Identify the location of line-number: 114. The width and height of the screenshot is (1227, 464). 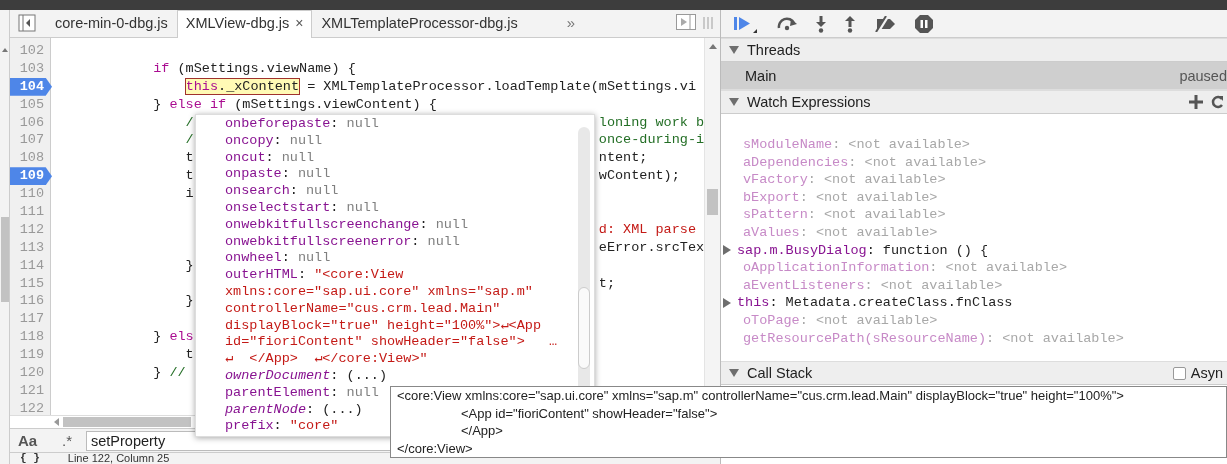
(31, 265).